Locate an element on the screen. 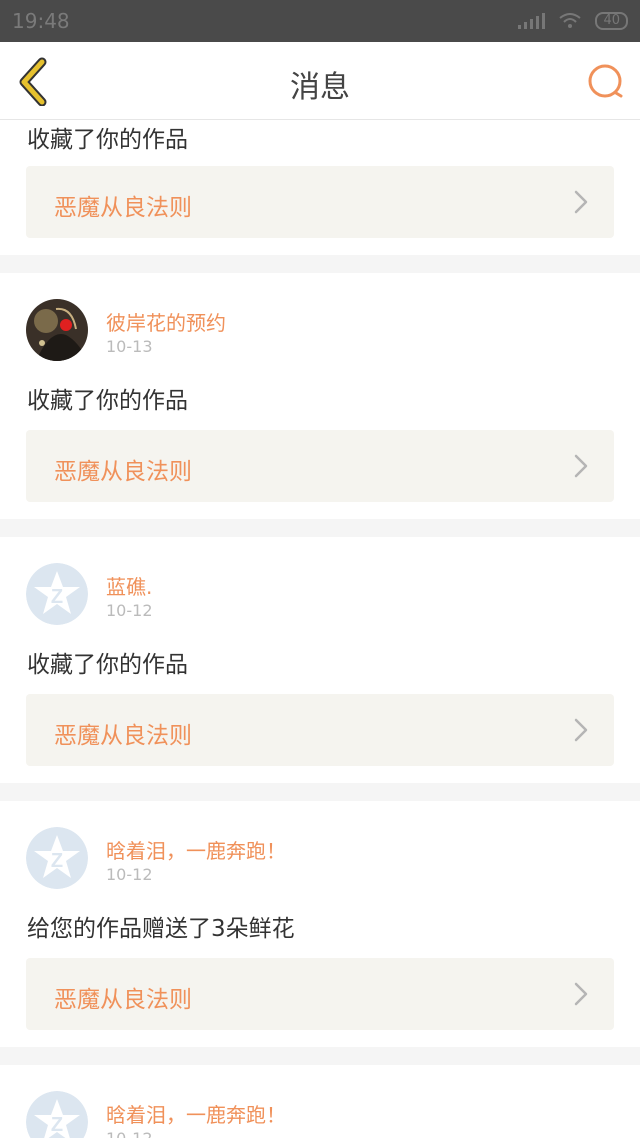 Image resolution: width=640 pixels, height=1138 pixels. wifi-icon is located at coordinates (570, 20).